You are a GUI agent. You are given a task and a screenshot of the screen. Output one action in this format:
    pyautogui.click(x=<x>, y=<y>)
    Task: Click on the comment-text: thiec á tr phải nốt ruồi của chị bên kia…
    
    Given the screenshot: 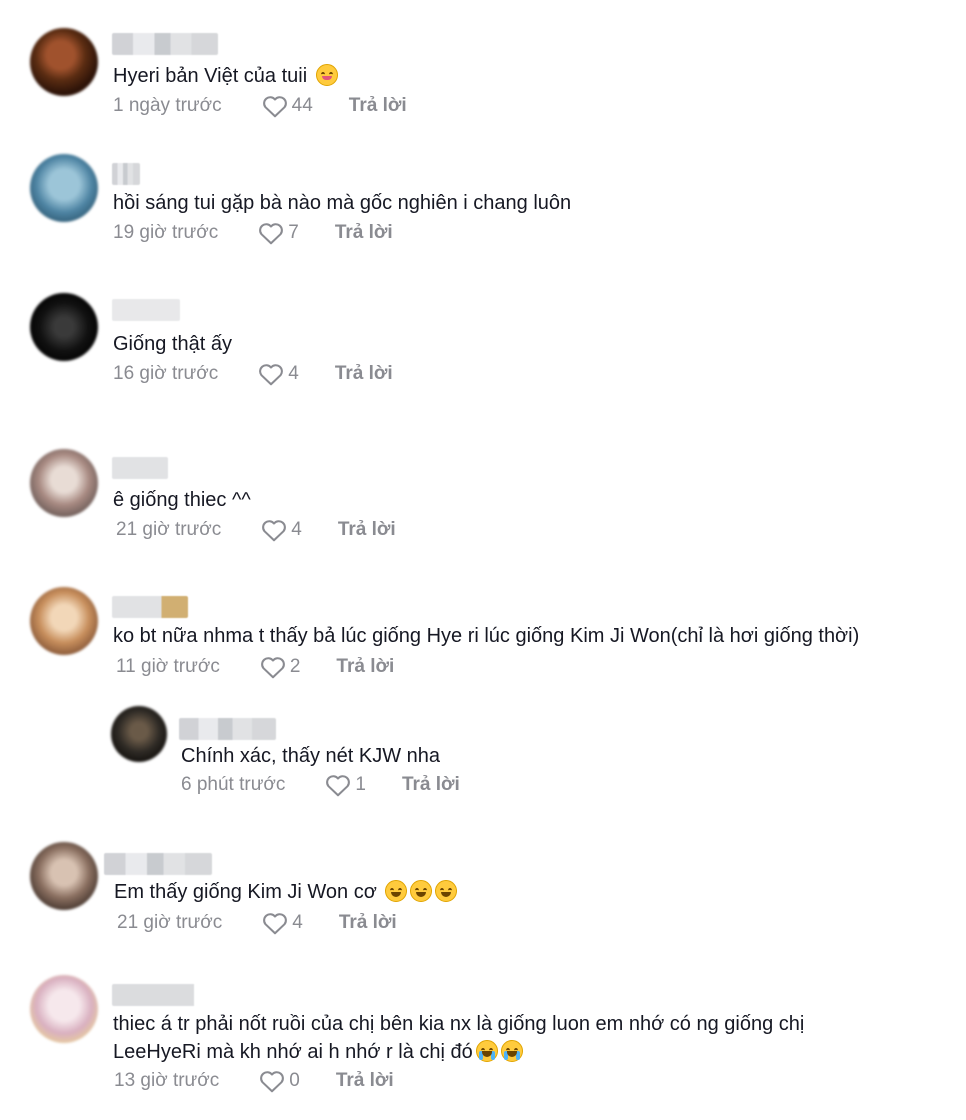 What is the action you would take?
    pyautogui.click(x=459, y=1024)
    